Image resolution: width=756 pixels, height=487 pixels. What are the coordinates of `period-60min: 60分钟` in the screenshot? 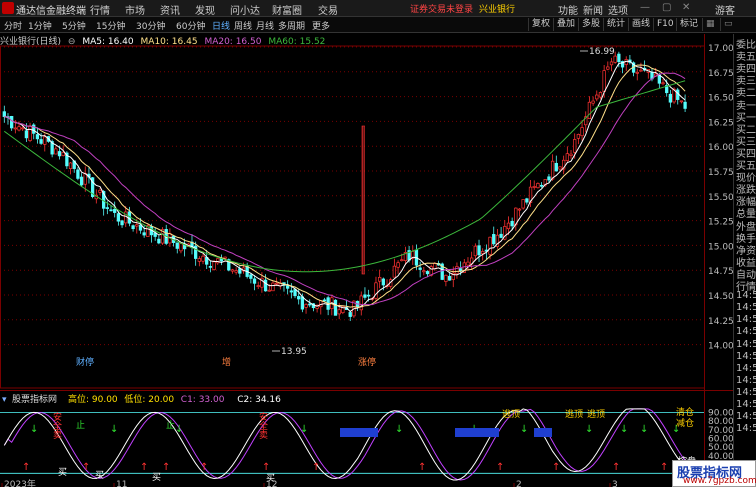 It's located at (190, 25).